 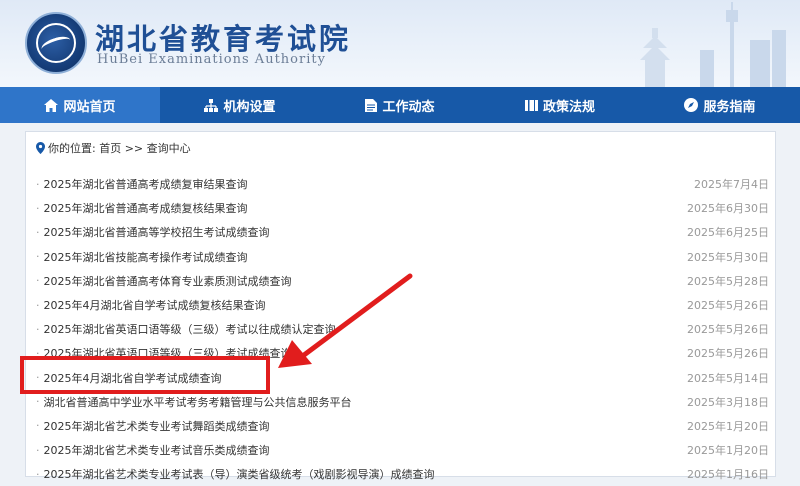 What do you see at coordinates (728, 233) in the screenshot?
I see `list-item-date: 2025年6月25日` at bounding box center [728, 233].